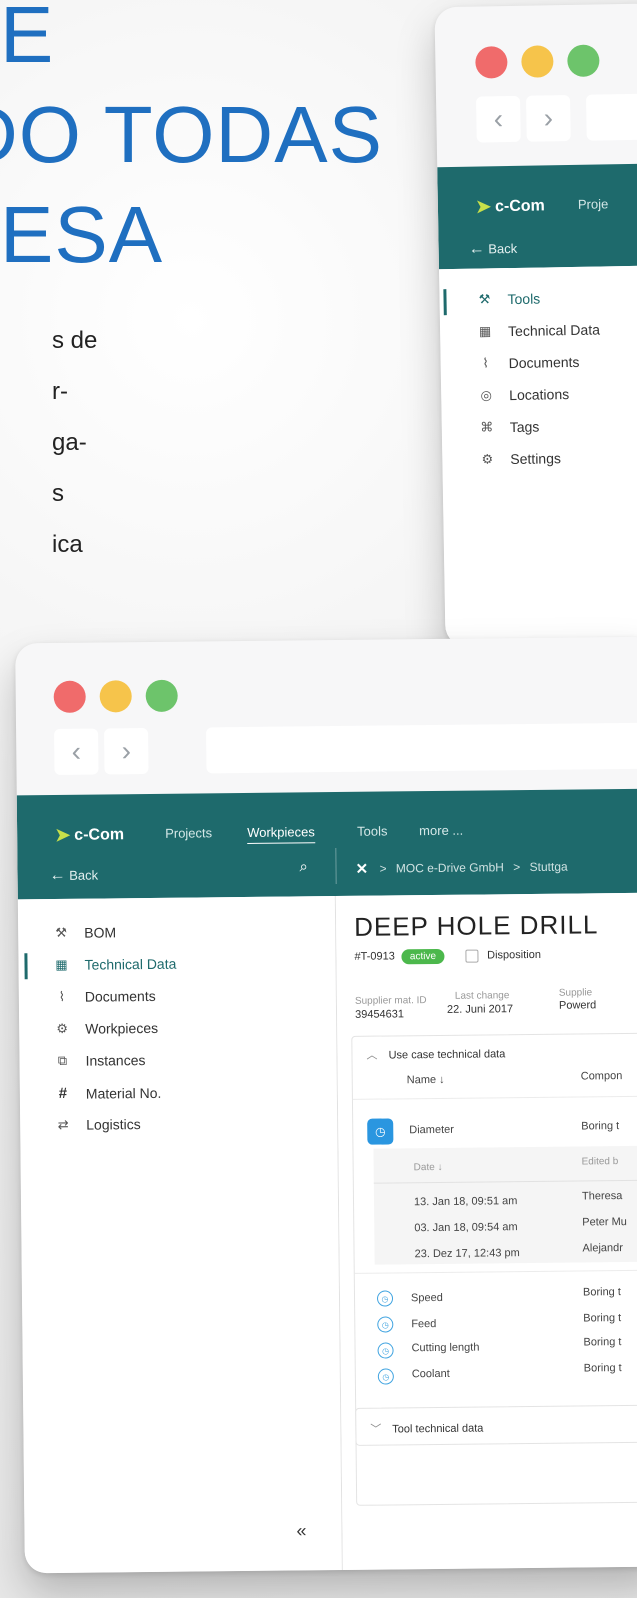 This screenshot has width=637, height=1598. What do you see at coordinates (601, 1292) in the screenshot?
I see `param-value-speed: Boring t` at bounding box center [601, 1292].